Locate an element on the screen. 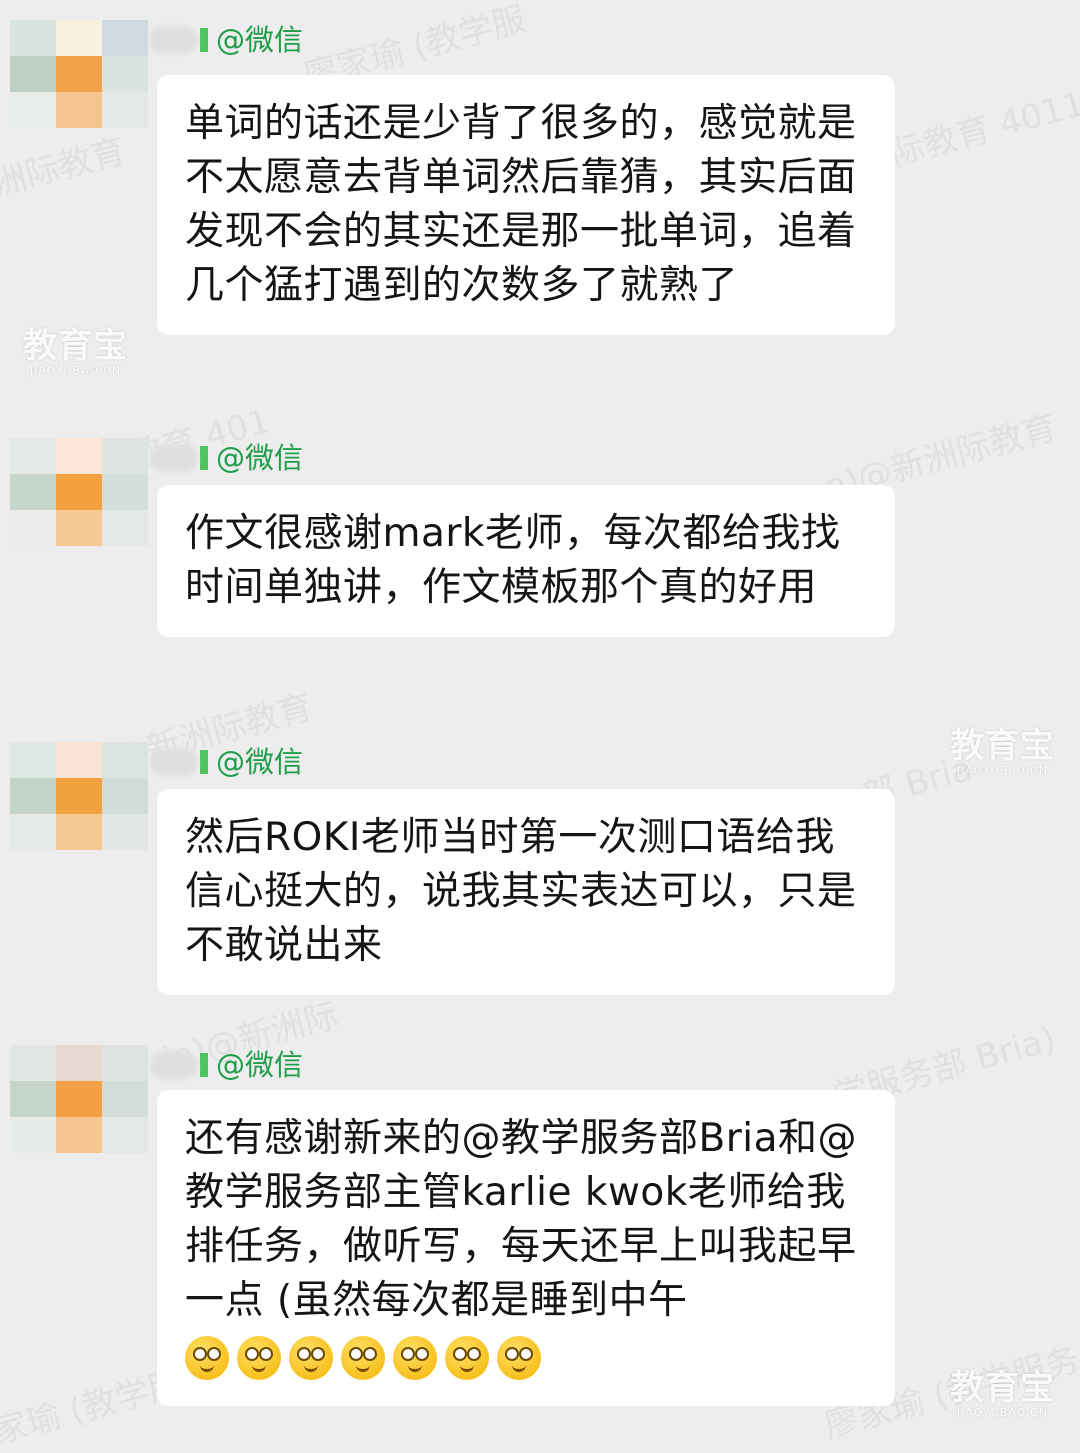 The image size is (1080, 1453). message-text: 然后ROKI老师当时第一次测口语给我信心挺大的，说我其实表达可以，只是不敢说出来 is located at coordinates (521, 891).